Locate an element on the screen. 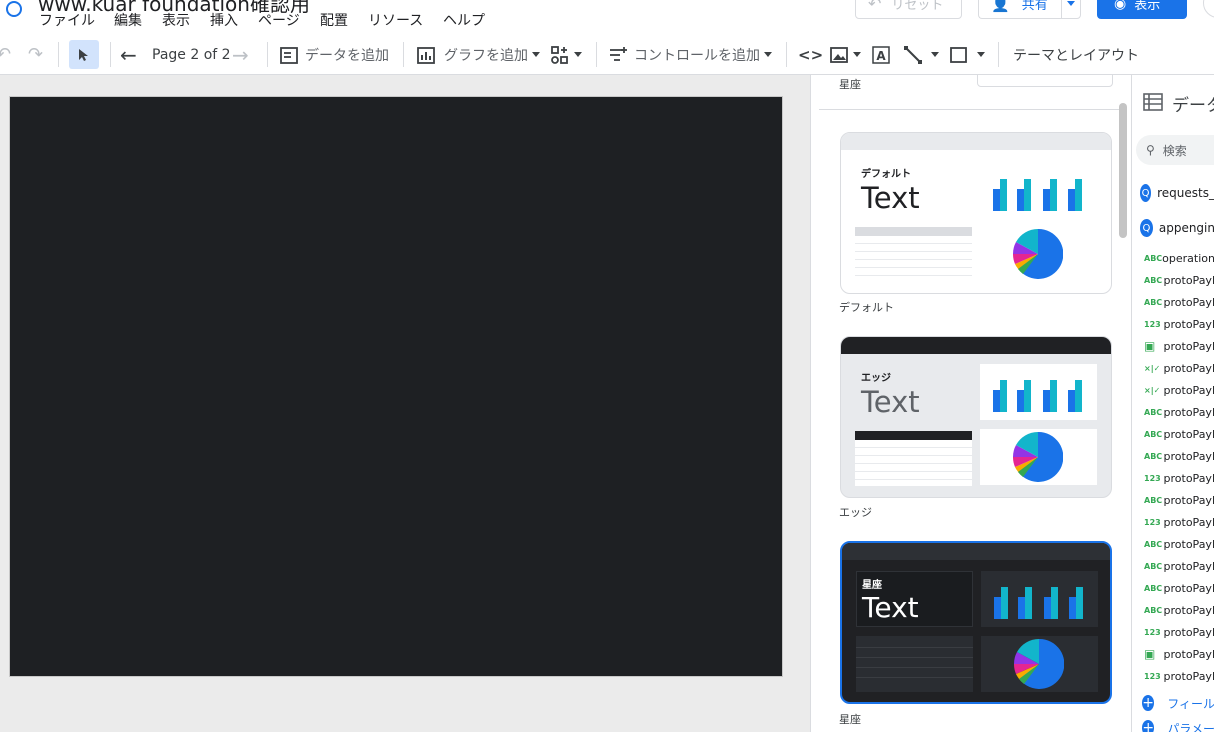 The width and height of the screenshot is (1214, 732). select-tool-button is located at coordinates (84, 54).